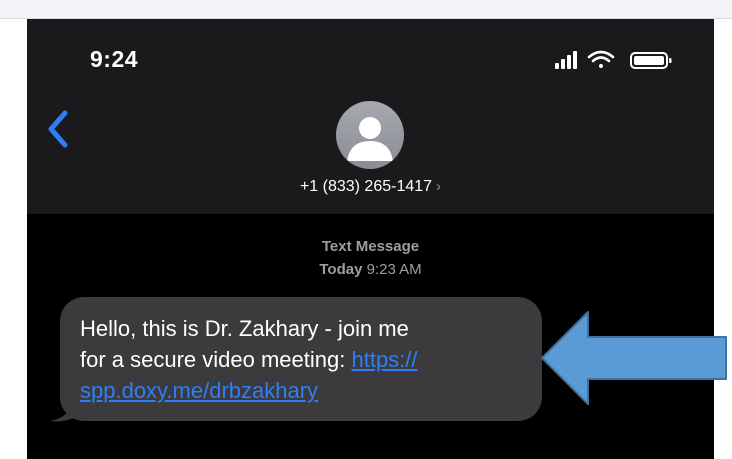  I want to click on back-chevron-icon, so click(57, 129).